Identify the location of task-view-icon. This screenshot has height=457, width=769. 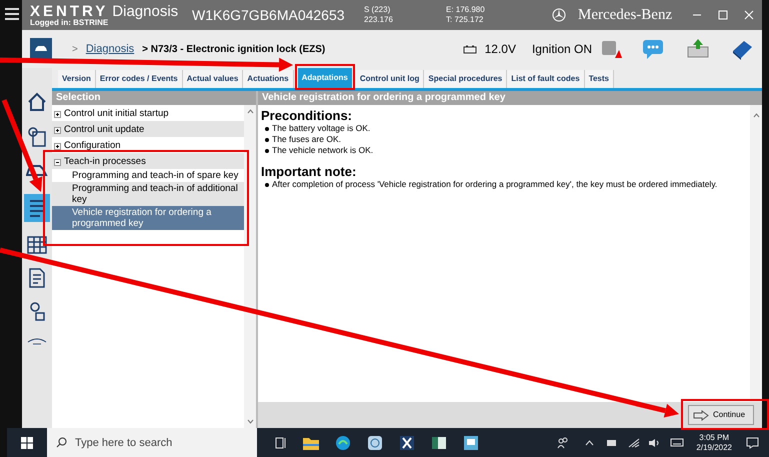
(281, 442).